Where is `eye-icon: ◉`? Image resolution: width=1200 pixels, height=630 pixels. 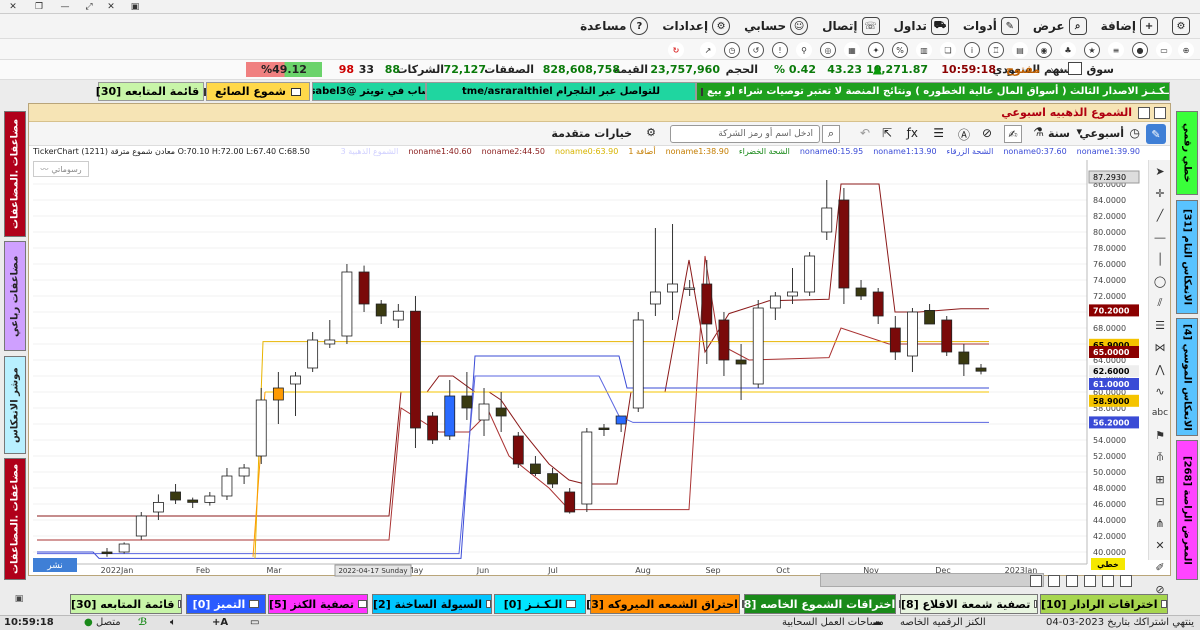 eye-icon: ◉ is located at coordinates (1044, 50).